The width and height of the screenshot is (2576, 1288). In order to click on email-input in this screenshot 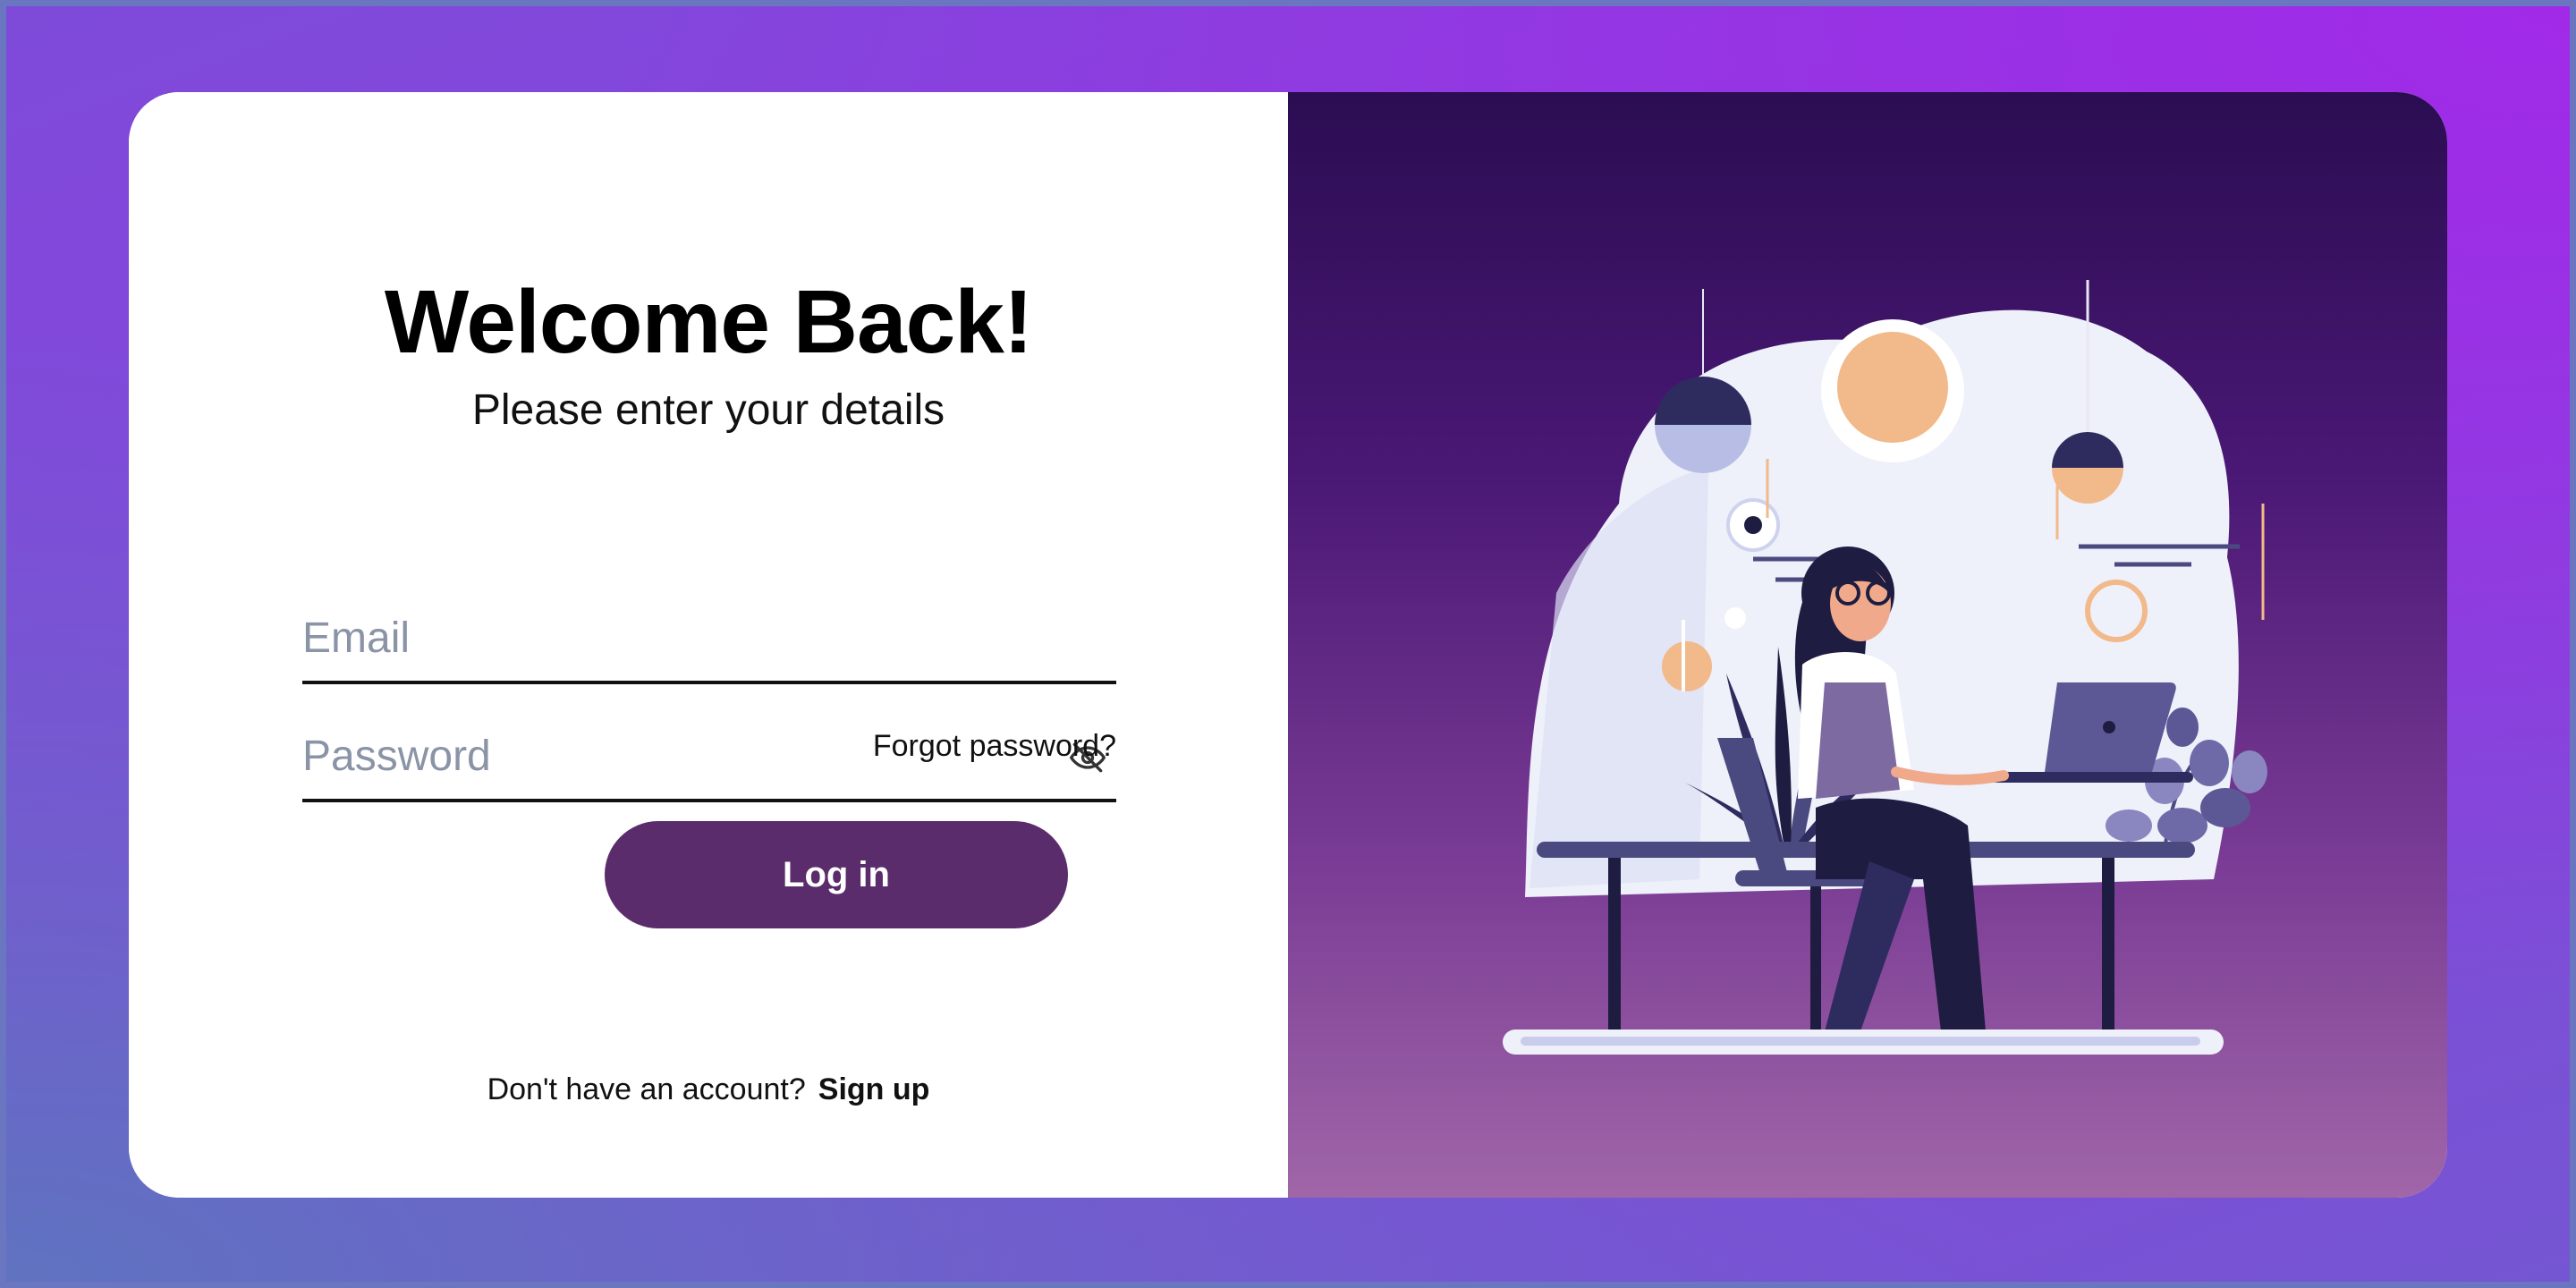, I will do `click(669, 638)`.